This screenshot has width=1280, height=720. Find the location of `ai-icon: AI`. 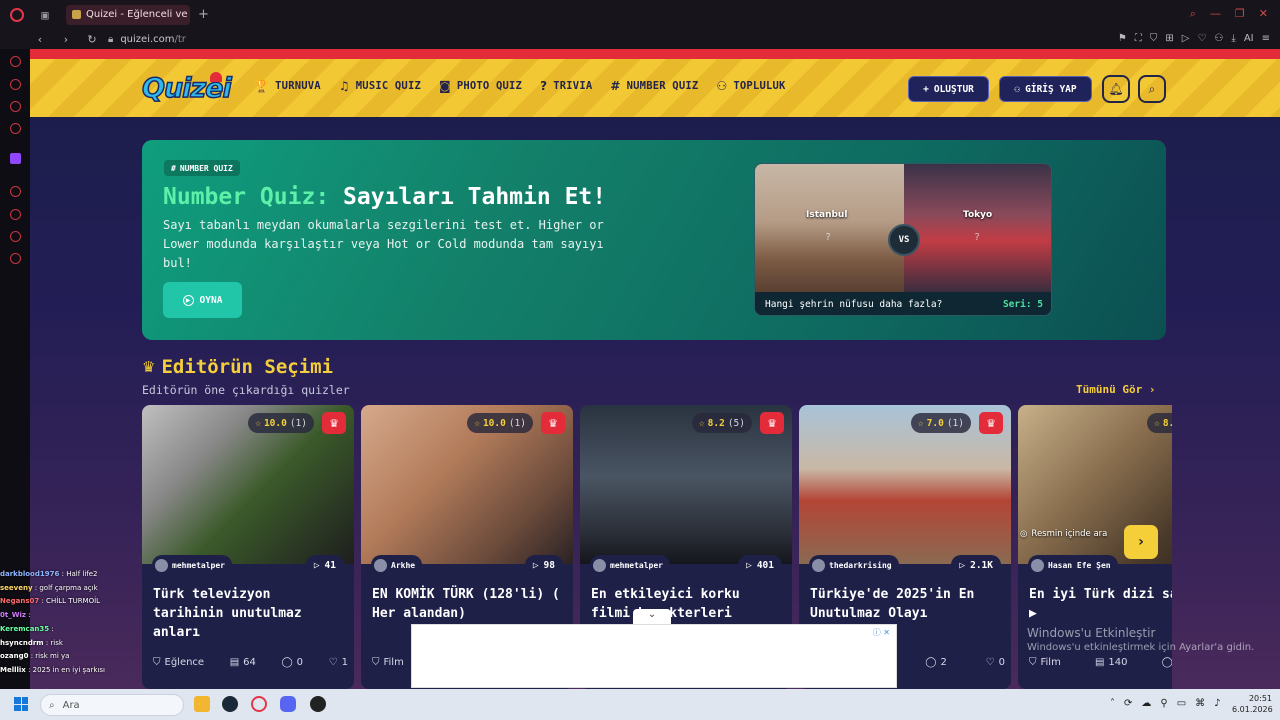

ai-icon: AI is located at coordinates (1249, 38).